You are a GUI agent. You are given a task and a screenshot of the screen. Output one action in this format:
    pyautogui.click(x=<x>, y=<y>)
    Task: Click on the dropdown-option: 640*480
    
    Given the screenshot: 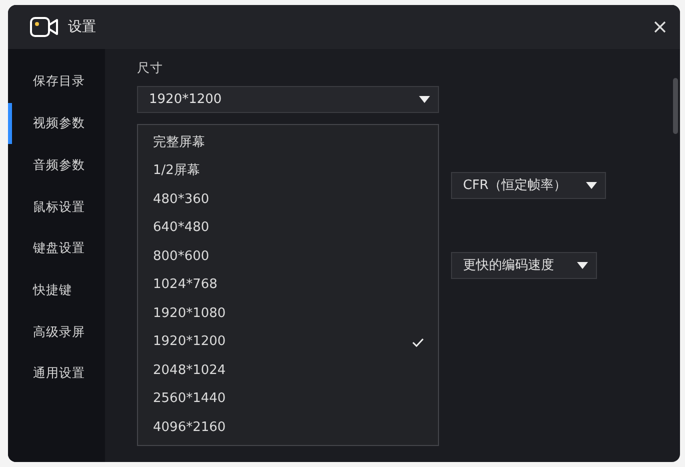 What is the action you would take?
    pyautogui.click(x=288, y=228)
    